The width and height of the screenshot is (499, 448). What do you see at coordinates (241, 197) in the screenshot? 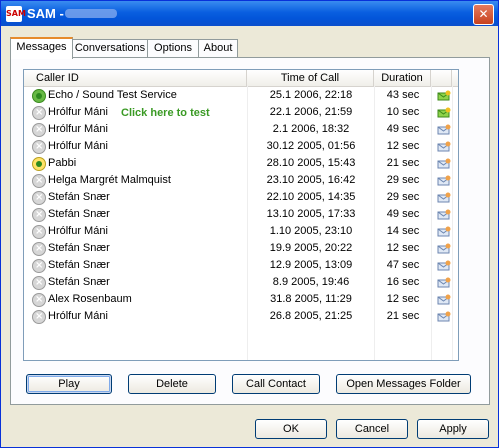
I see `table-row: × Stefán Snær 22.10 2005, 14:35 29 sec` at bounding box center [241, 197].